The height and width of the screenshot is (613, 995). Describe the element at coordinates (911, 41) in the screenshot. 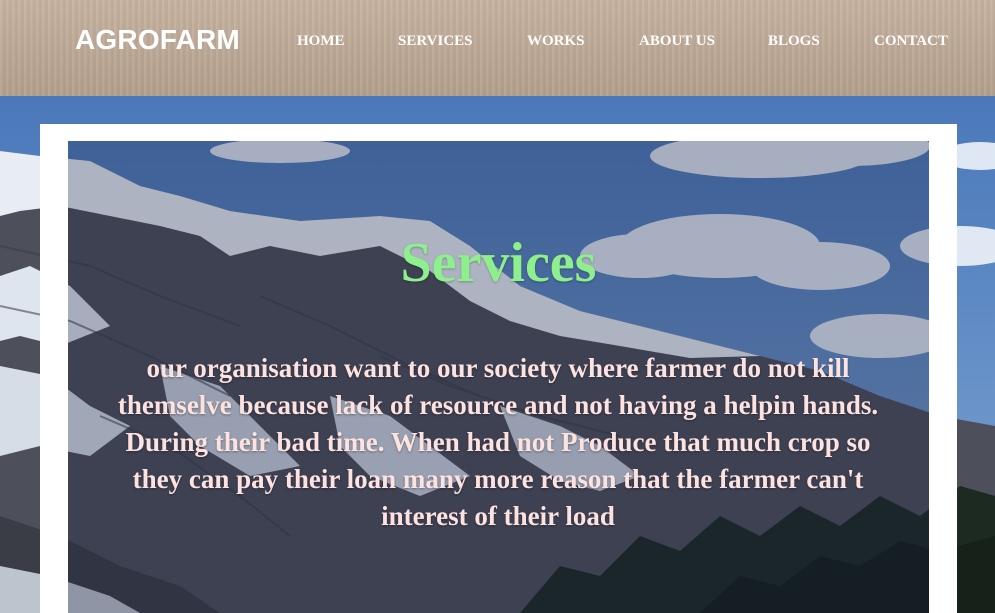

I see `nav-contact-link: CONTACT` at that location.